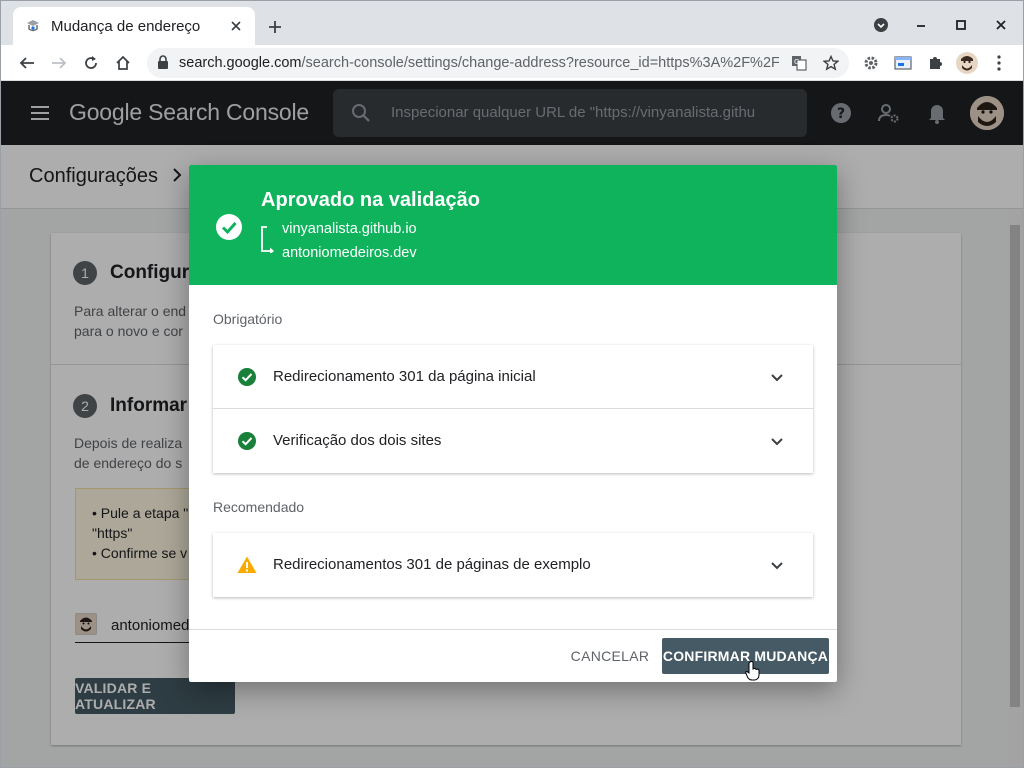  Describe the element at coordinates (248, 319) in the screenshot. I see `required-section-label: Obrigatório` at that location.